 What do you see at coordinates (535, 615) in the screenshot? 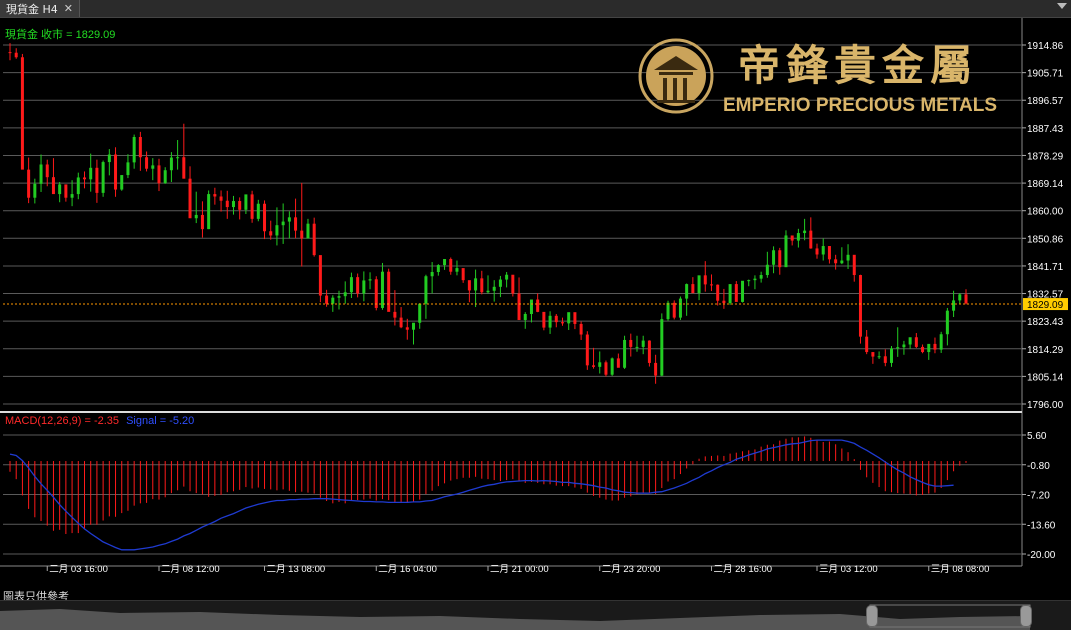
I see `chart-scrollbar` at bounding box center [535, 615].